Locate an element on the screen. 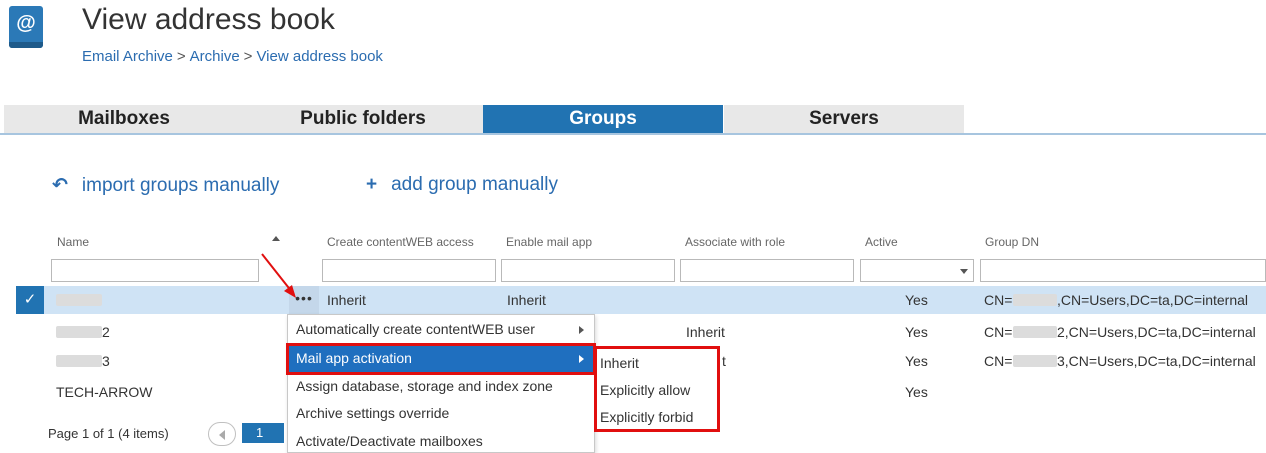 This screenshot has height=453, width=1266. menu-item-mail-app-activation: Mail app activation is located at coordinates (441, 359).